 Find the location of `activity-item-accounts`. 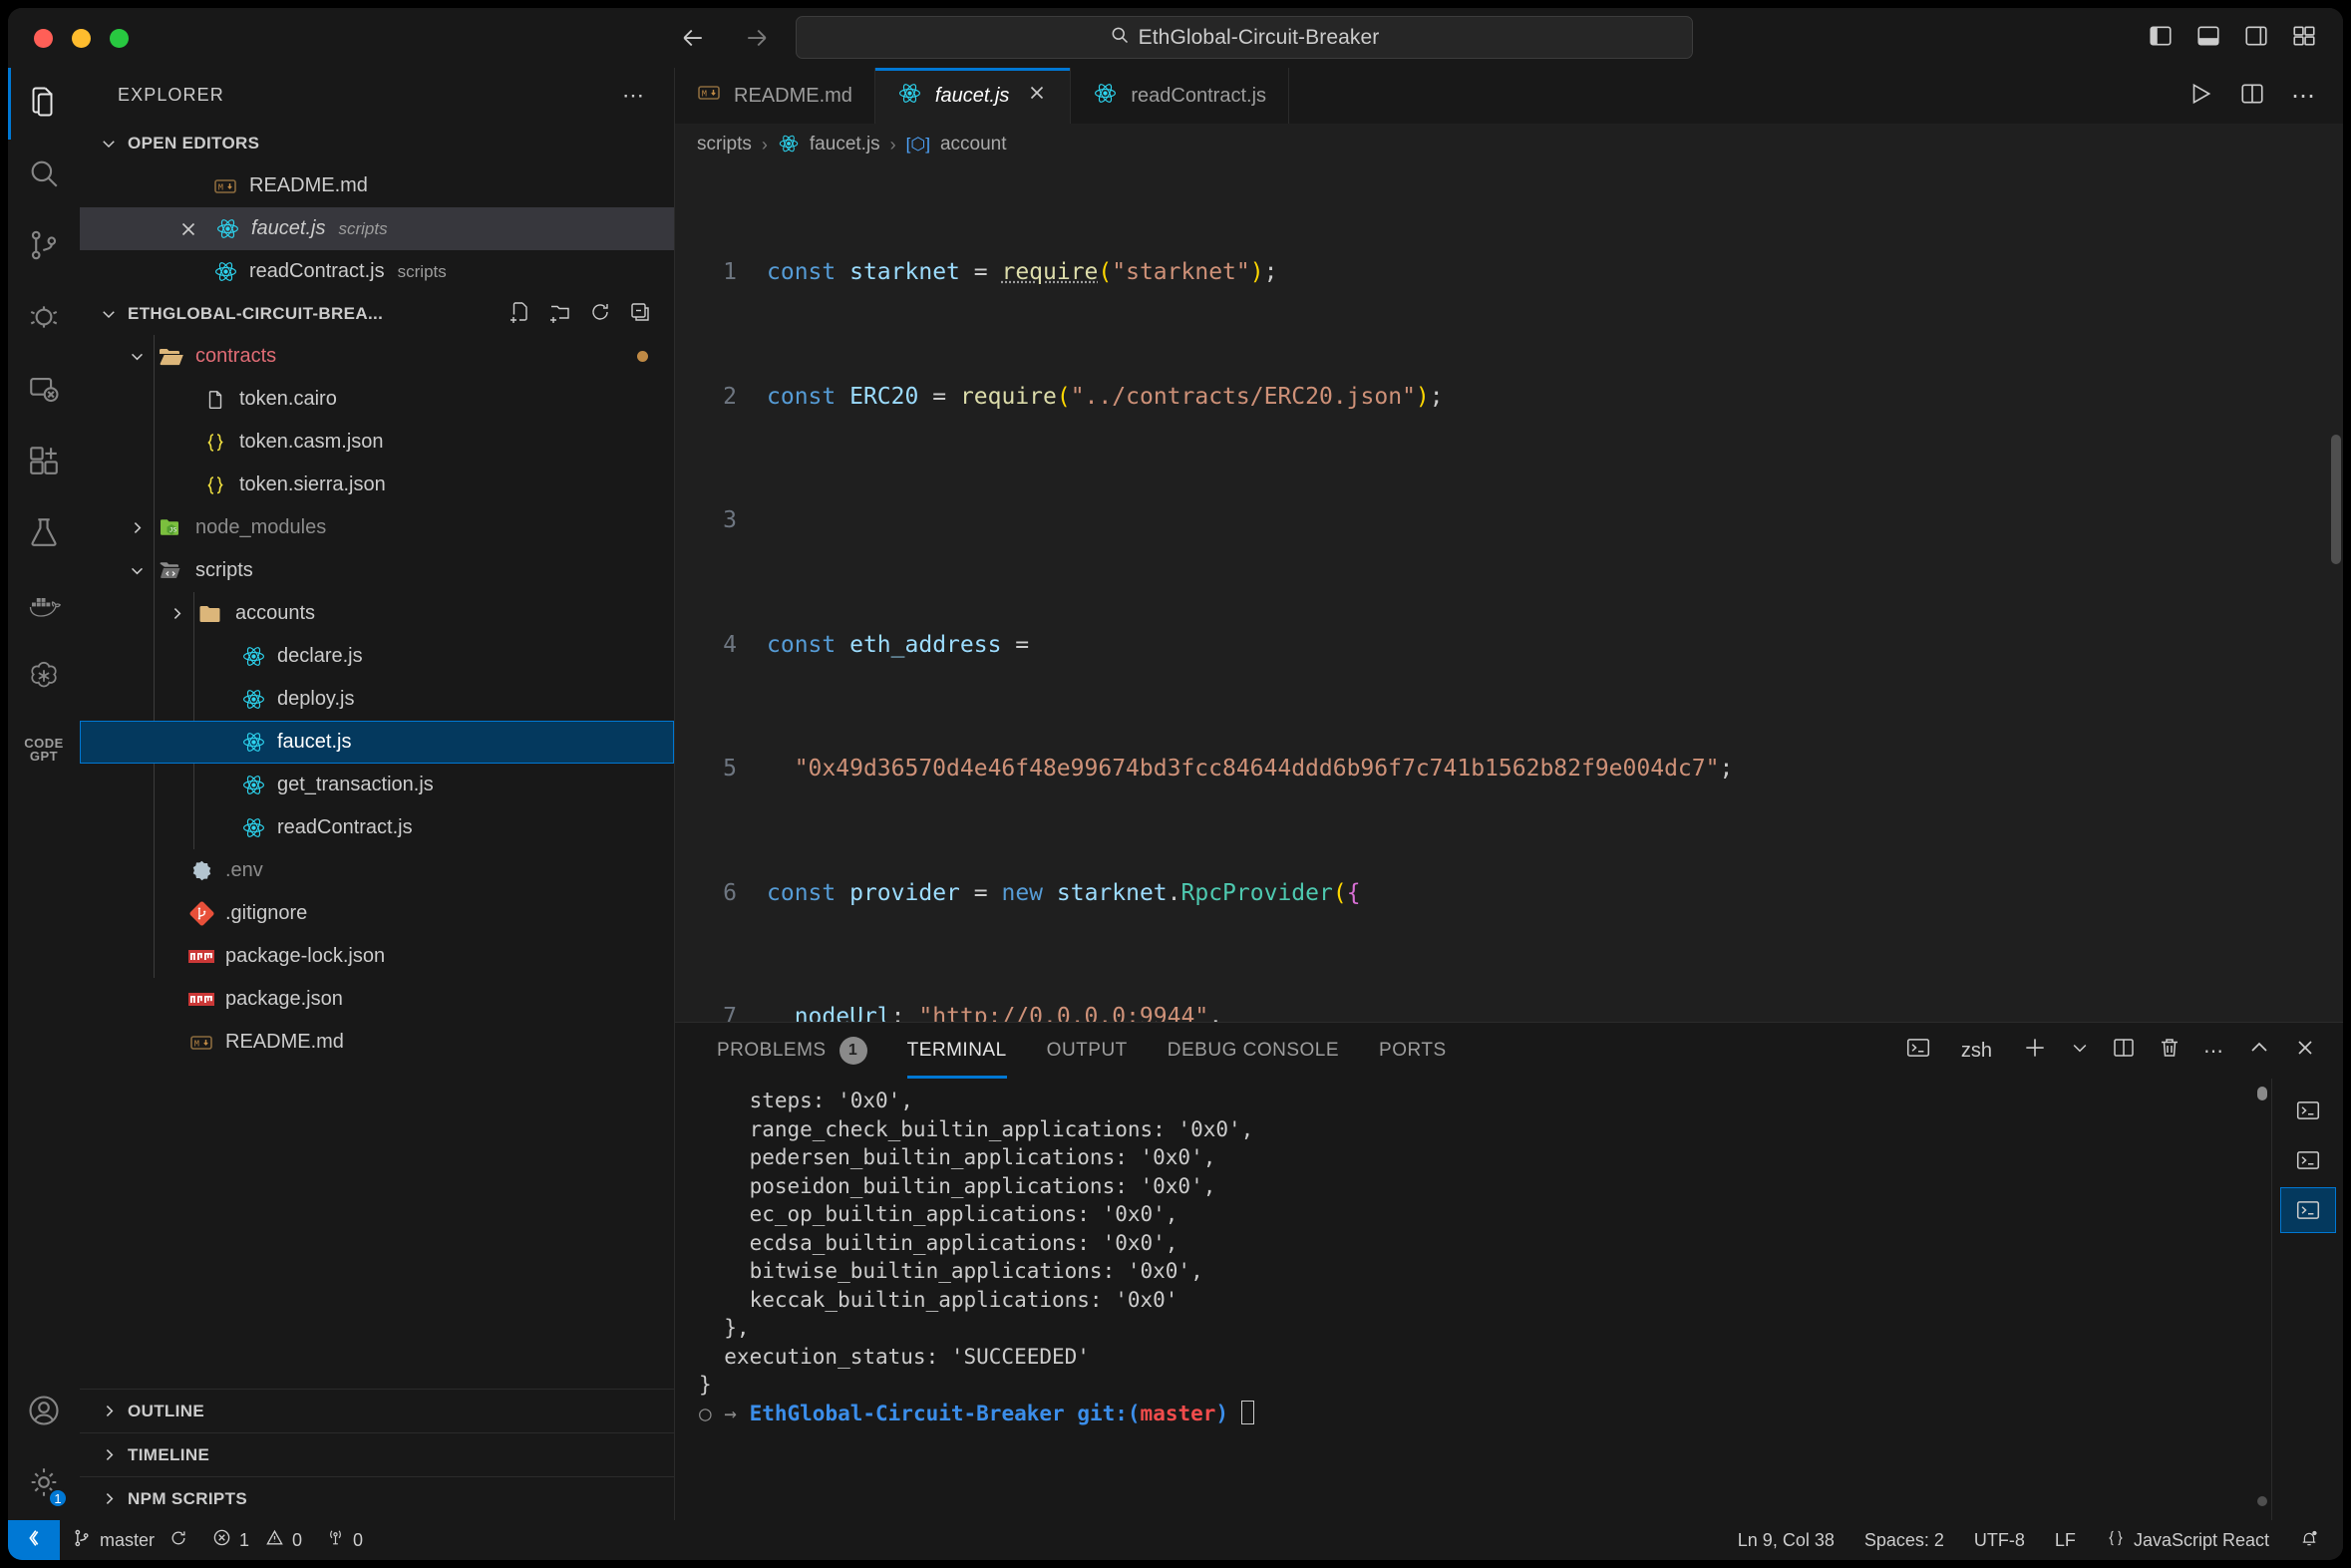

activity-item-accounts is located at coordinates (44, 1412).